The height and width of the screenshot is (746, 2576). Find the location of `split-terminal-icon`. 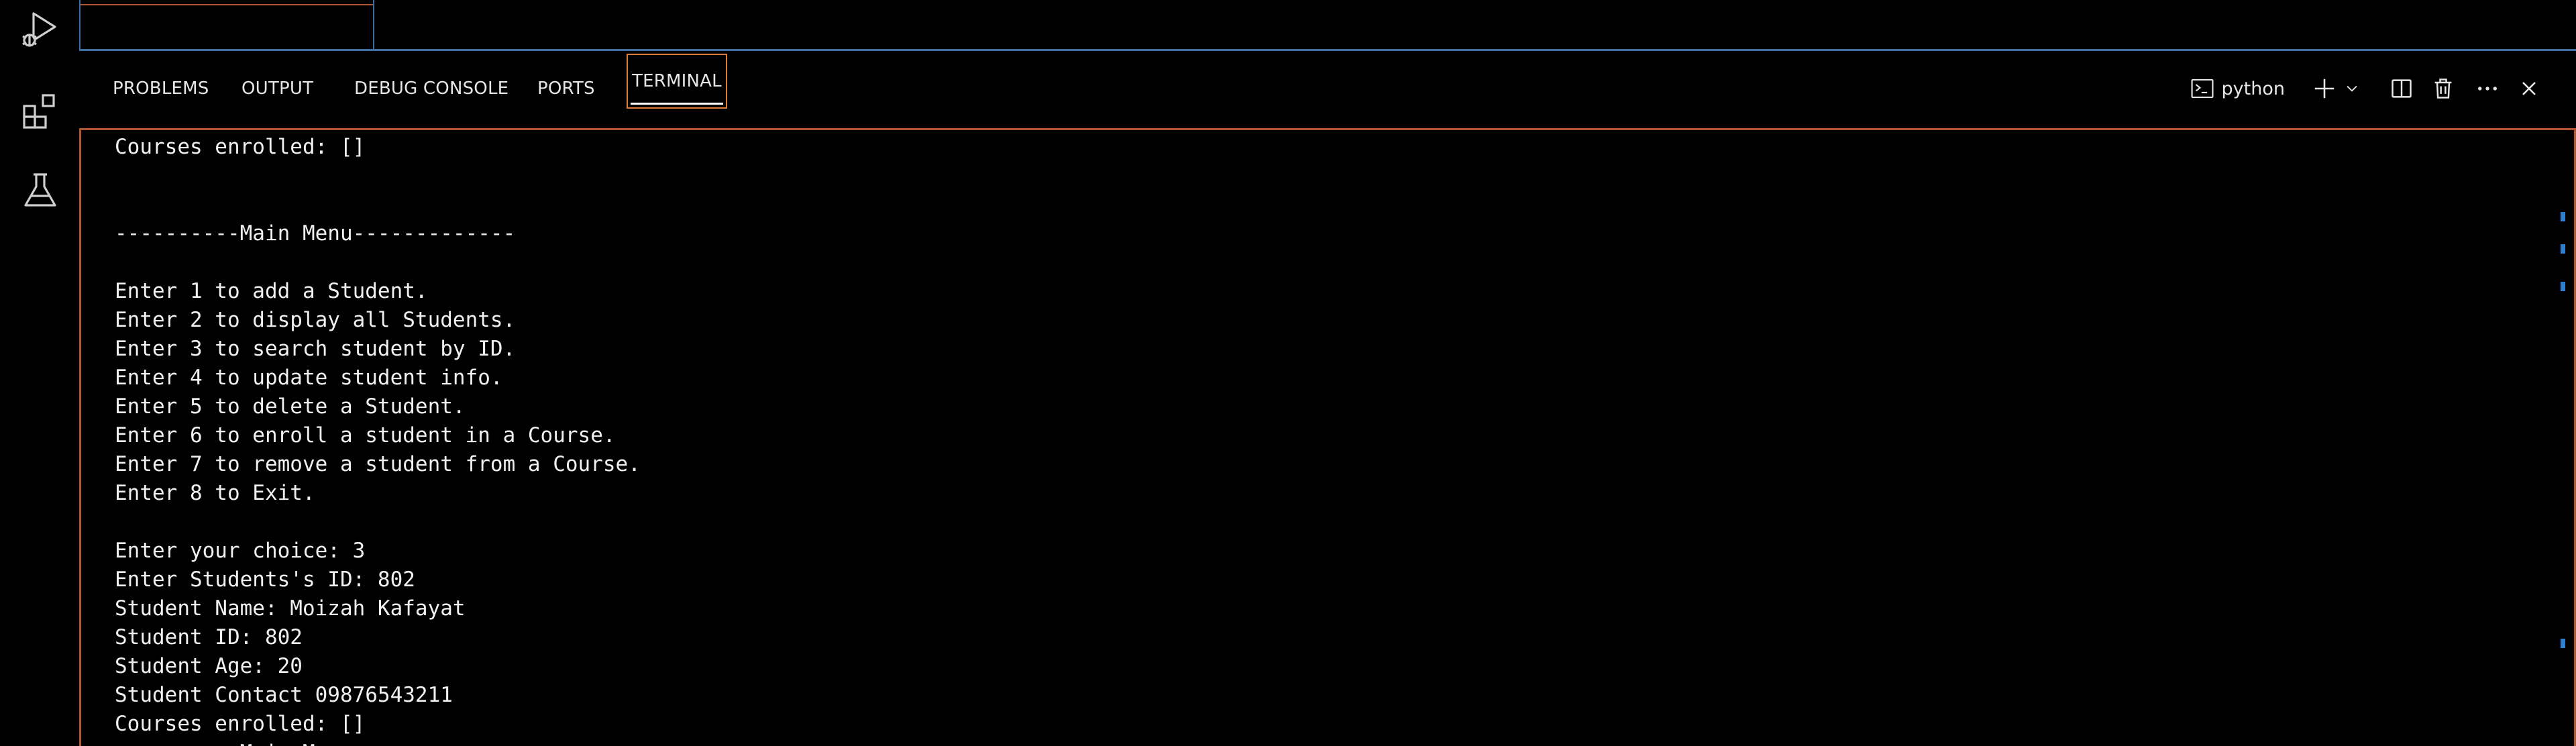

split-terminal-icon is located at coordinates (2402, 89).